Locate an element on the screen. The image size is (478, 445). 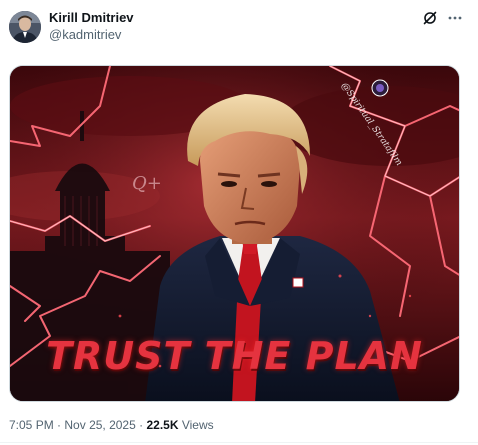
views-count: 22.5K is located at coordinates (162, 425).